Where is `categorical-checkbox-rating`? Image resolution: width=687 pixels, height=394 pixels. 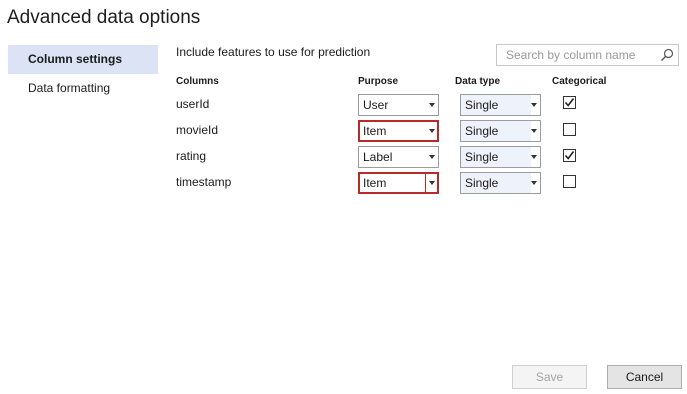 categorical-checkbox-rating is located at coordinates (569, 155).